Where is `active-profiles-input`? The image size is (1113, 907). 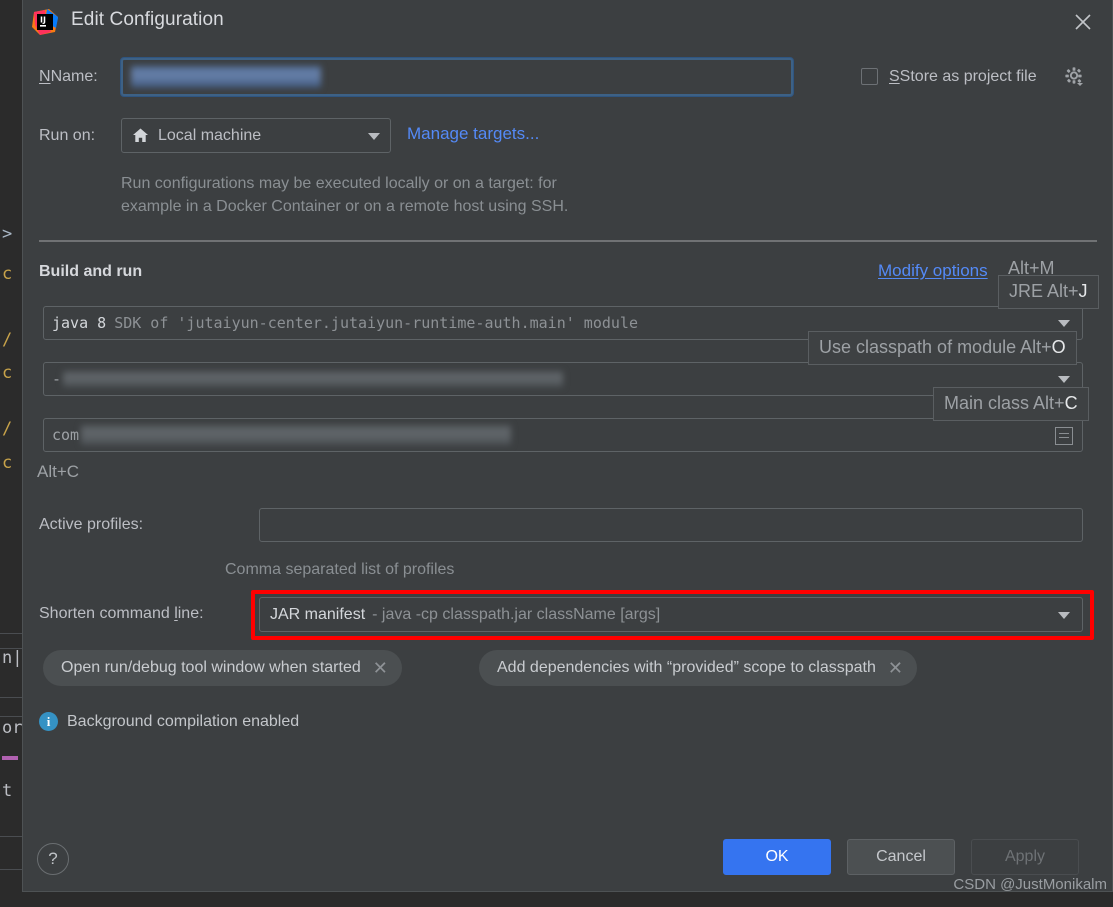 active-profiles-input is located at coordinates (671, 525).